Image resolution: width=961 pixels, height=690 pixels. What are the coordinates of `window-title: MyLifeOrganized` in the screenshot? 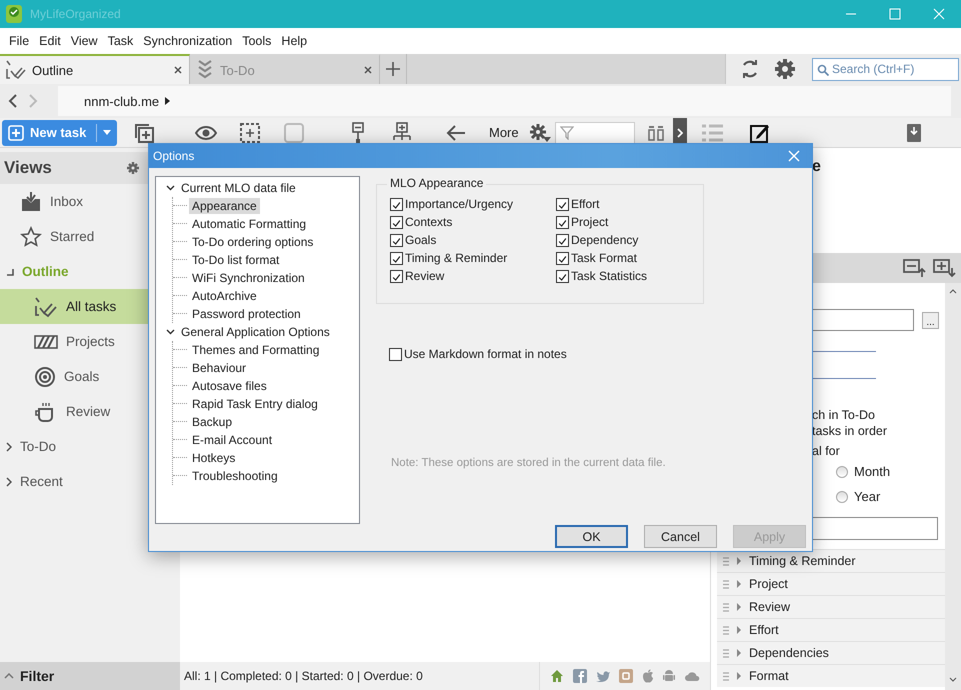 It's located at (75, 14).